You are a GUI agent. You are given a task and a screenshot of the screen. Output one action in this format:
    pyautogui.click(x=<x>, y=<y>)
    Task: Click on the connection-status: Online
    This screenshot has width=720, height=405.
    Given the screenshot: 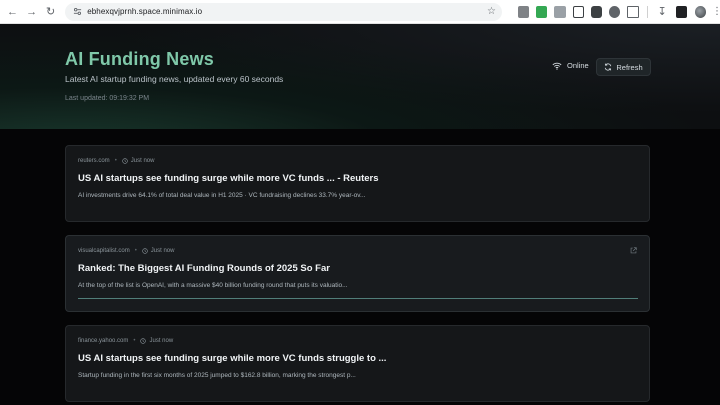 What is the action you would take?
    pyautogui.click(x=570, y=65)
    